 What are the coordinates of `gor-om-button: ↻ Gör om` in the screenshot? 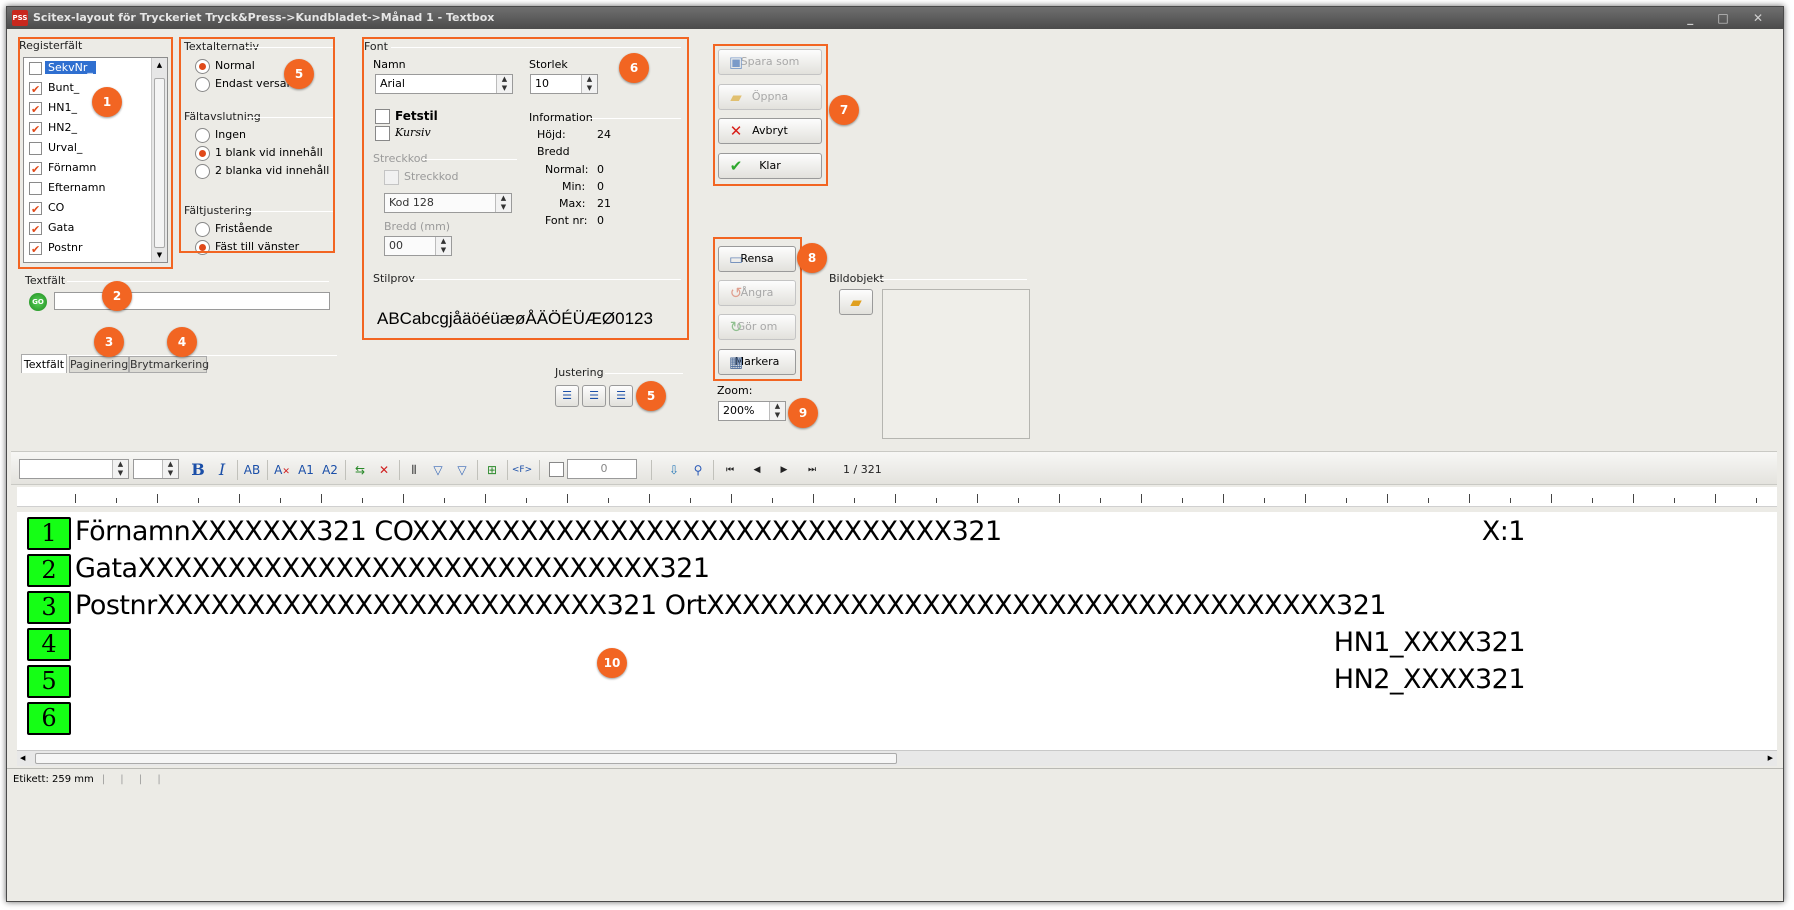 It's located at (757, 327).